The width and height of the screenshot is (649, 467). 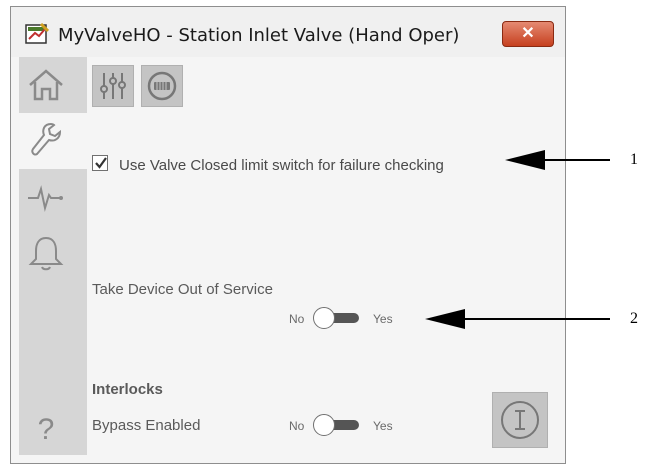 I want to click on callout-2: 2, so click(x=634, y=318).